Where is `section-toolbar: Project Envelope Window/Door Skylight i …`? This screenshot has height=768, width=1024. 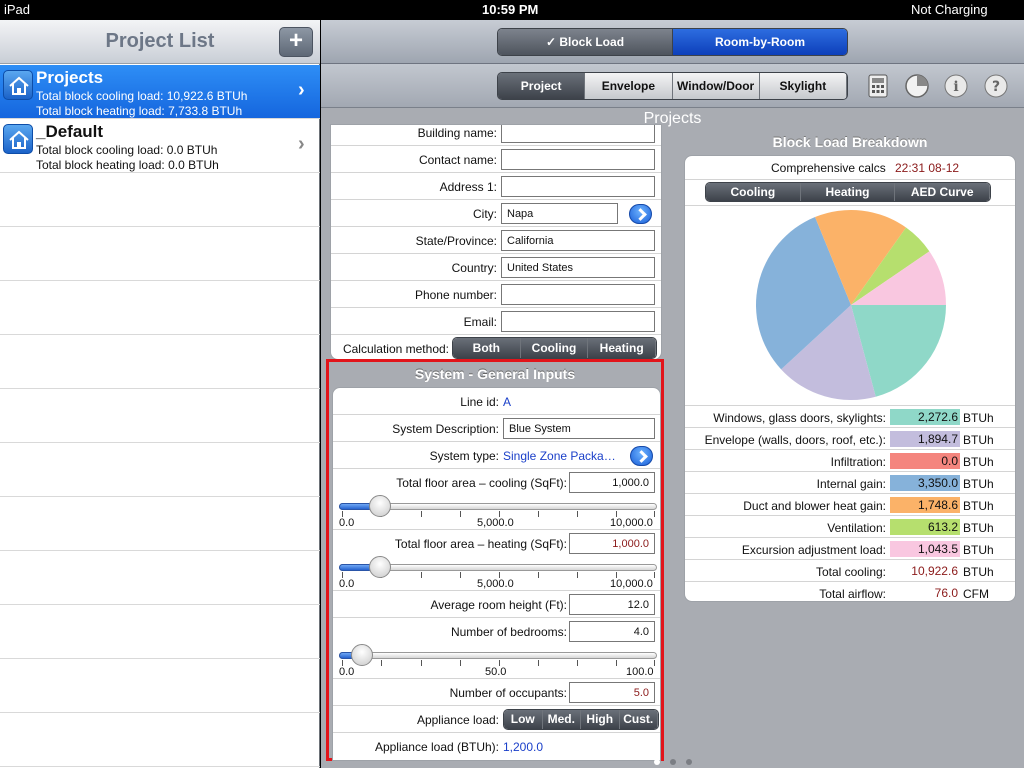
section-toolbar: Project Envelope Window/Door Skylight i … is located at coordinates (672, 86).